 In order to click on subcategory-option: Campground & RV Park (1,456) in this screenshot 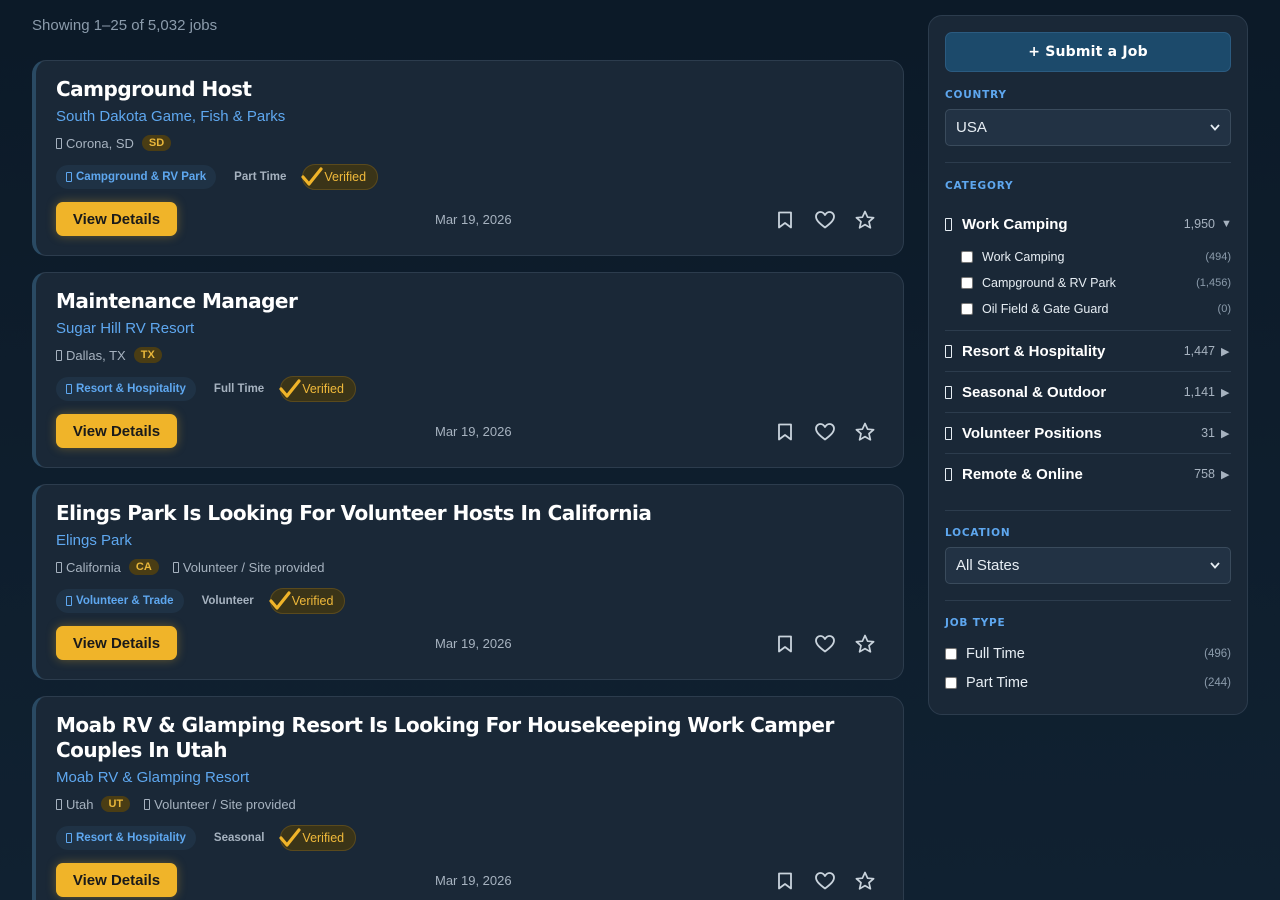, I will do `click(1088, 283)`.